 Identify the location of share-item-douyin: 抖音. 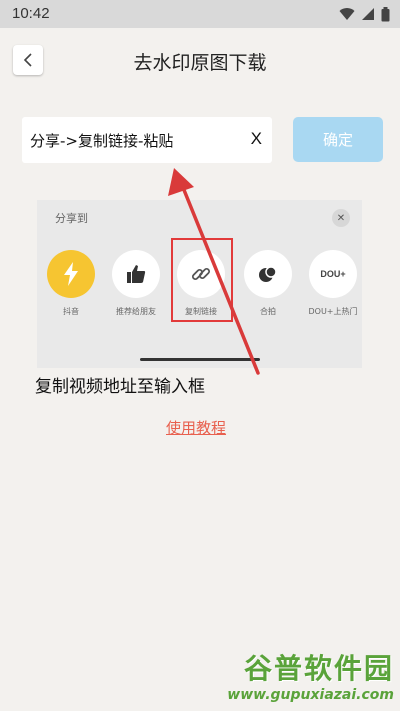
(71, 283).